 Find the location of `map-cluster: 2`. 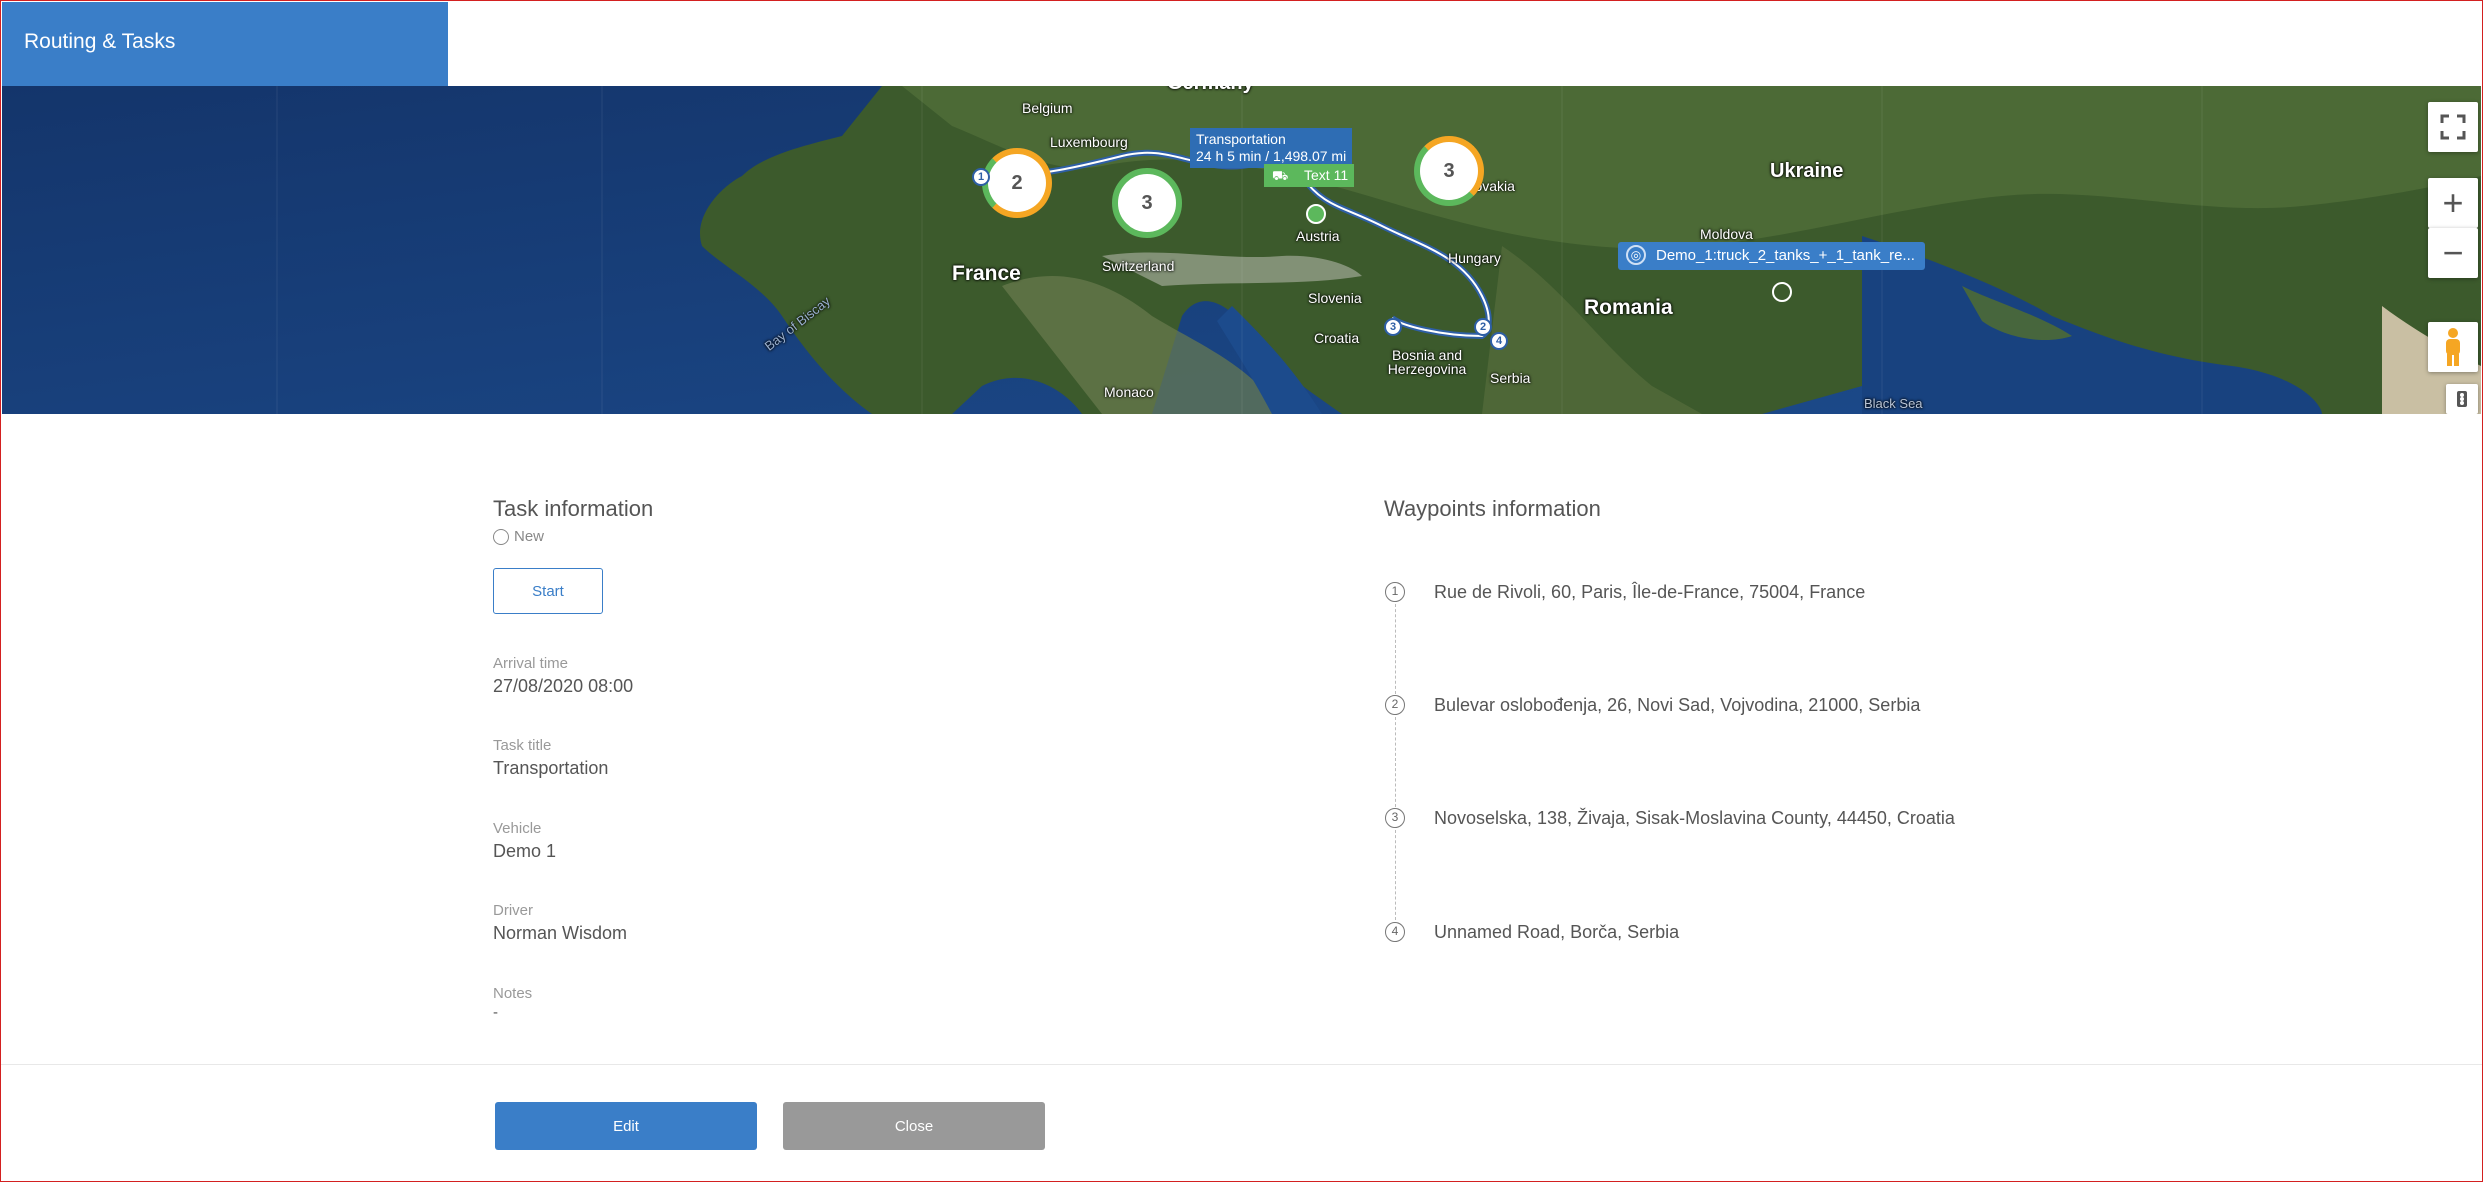

map-cluster: 2 is located at coordinates (1017, 183).